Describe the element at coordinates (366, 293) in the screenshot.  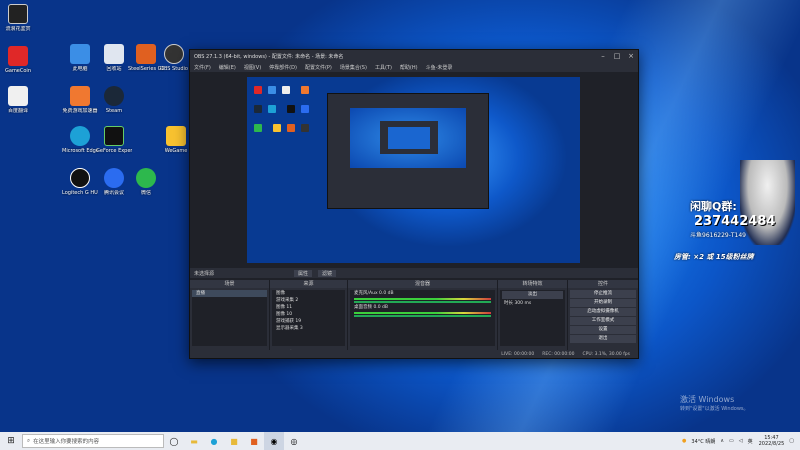
I see `mic-channel-label: 麦克风/Aux` at that location.